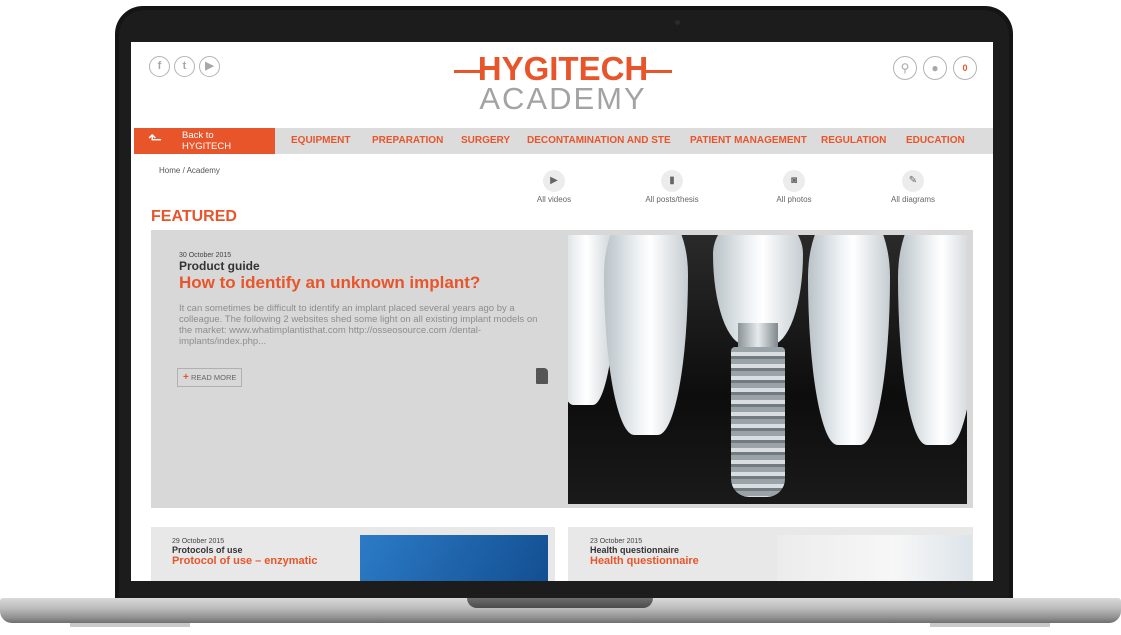 This screenshot has width=1121, height=635. I want to click on youtube-icon: ▶, so click(209, 66).